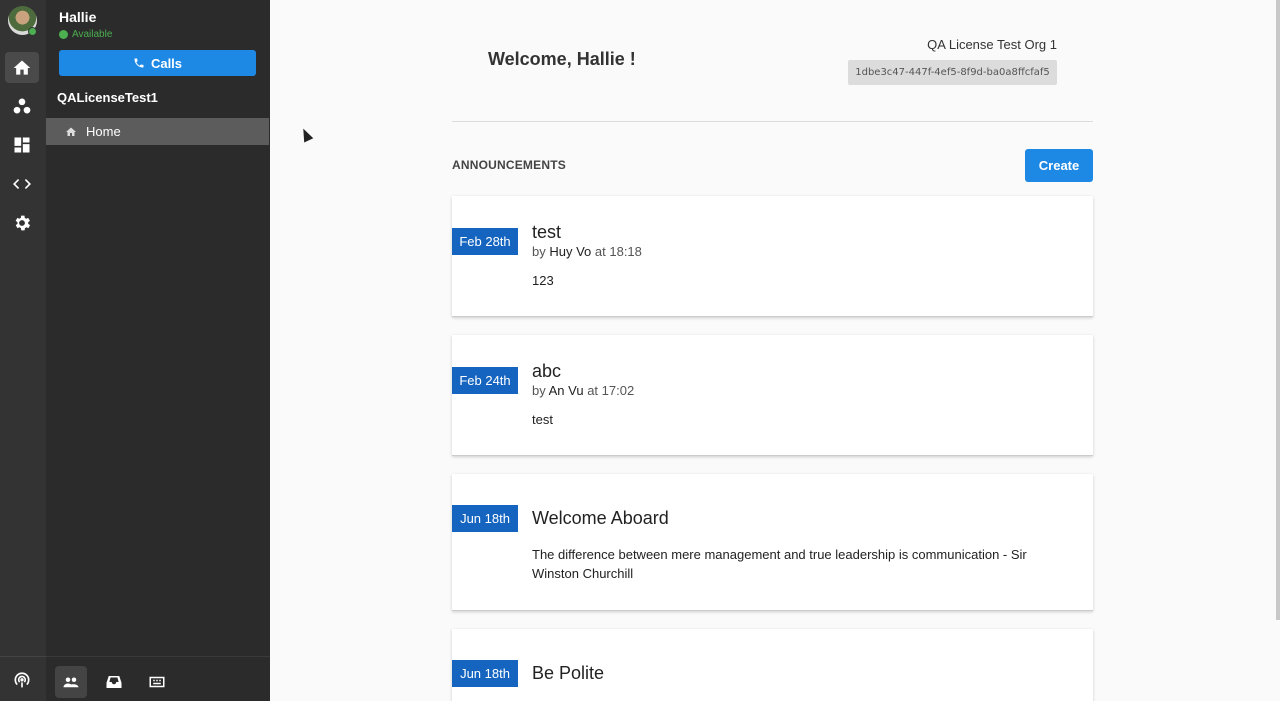 The height and width of the screenshot is (701, 1280). I want to click on team-button, so click(71, 682).